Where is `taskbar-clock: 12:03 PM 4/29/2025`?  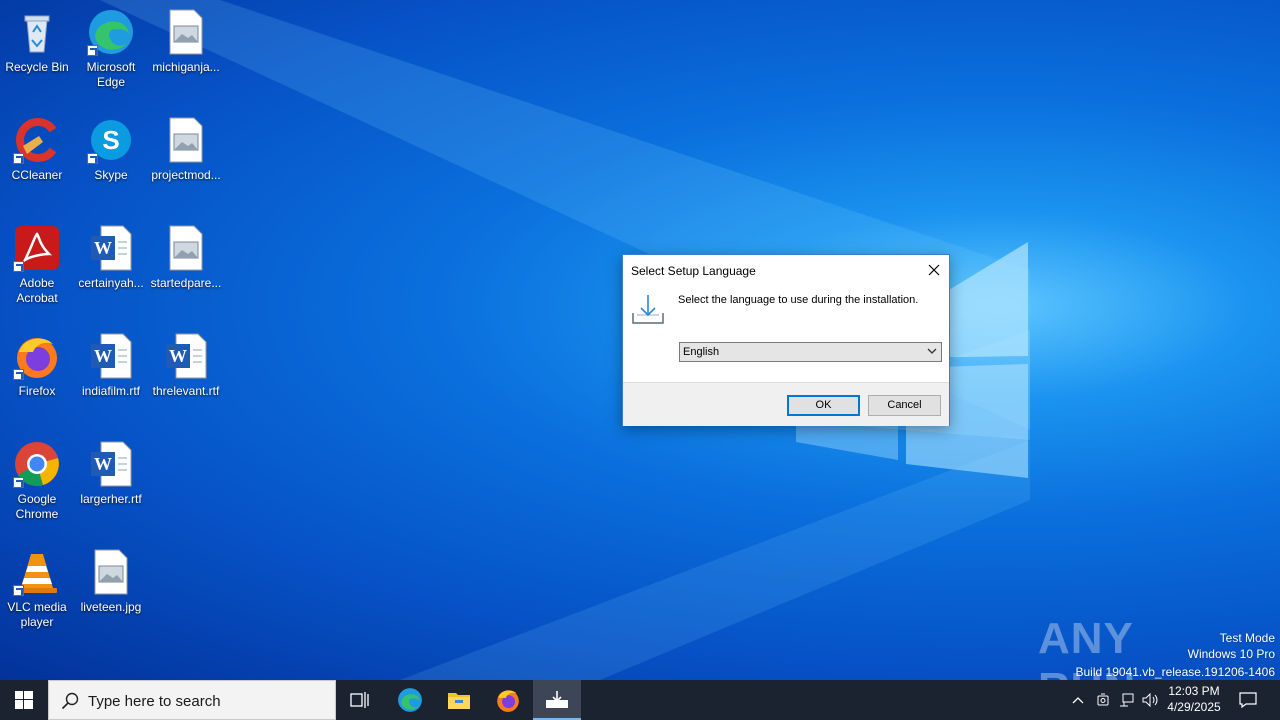 taskbar-clock: 12:03 PM 4/29/2025 is located at coordinates (1194, 699).